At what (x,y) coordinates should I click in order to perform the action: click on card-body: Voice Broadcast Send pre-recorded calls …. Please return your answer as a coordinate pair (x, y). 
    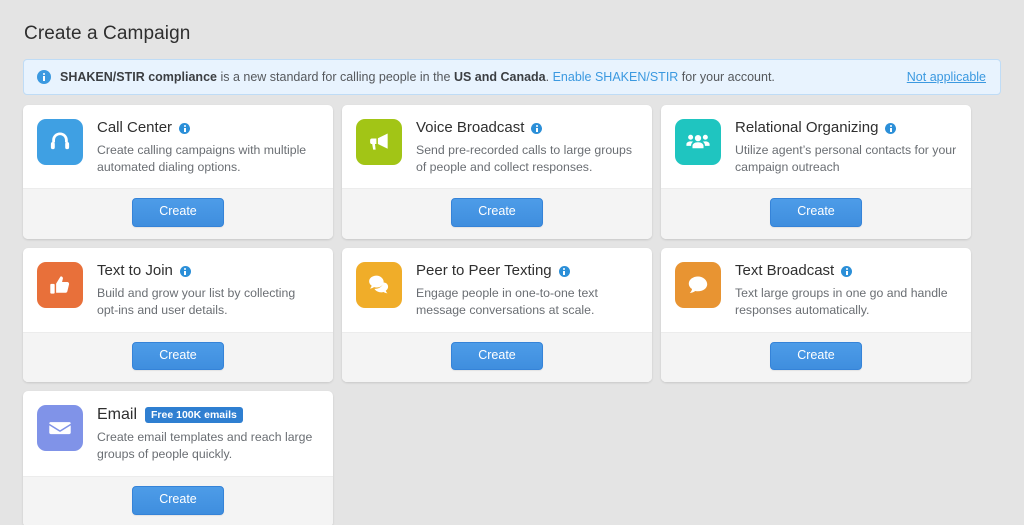
    Looking at the image, I should click on (497, 146).